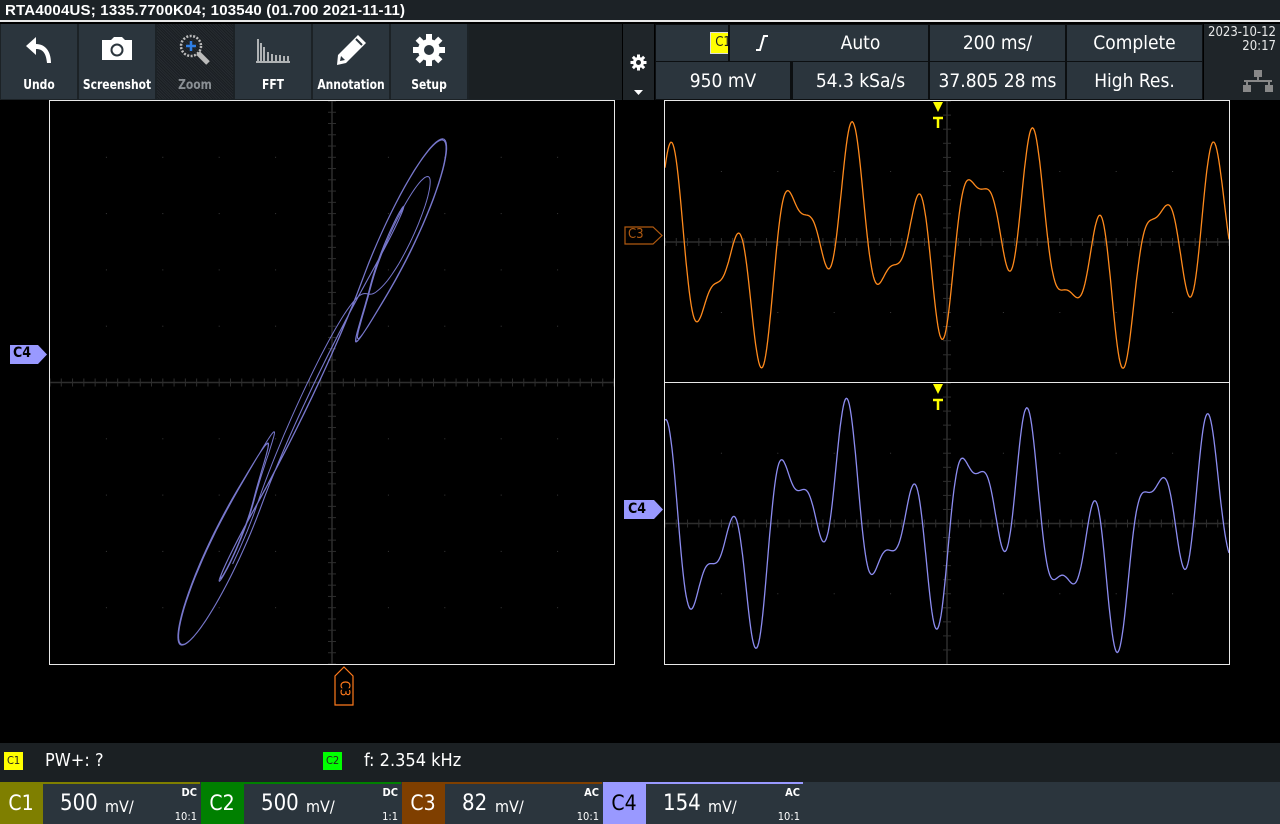 This screenshot has height=824, width=1280. I want to click on channel-probe-ratio: 1:1, so click(390, 816).